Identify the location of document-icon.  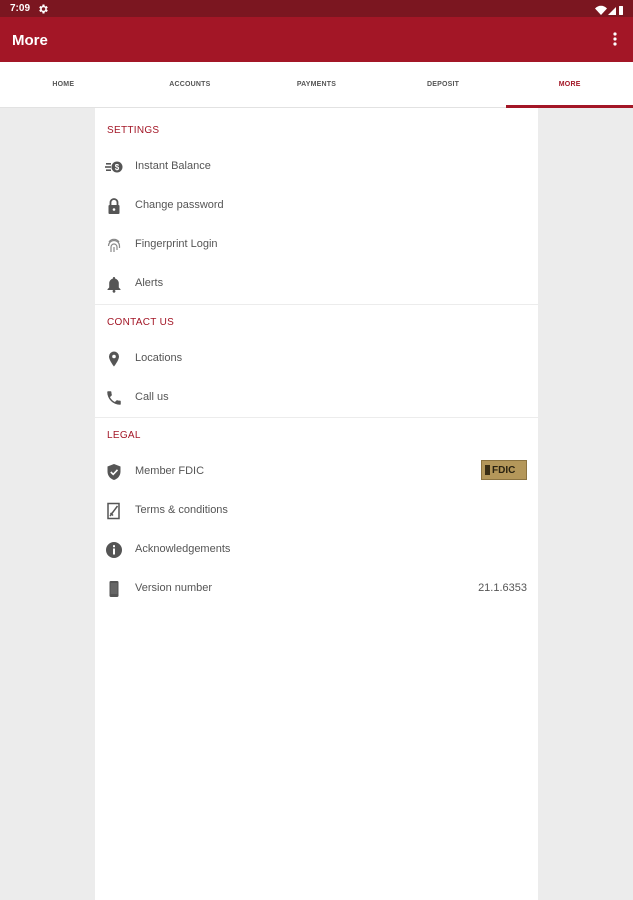
(114, 511).